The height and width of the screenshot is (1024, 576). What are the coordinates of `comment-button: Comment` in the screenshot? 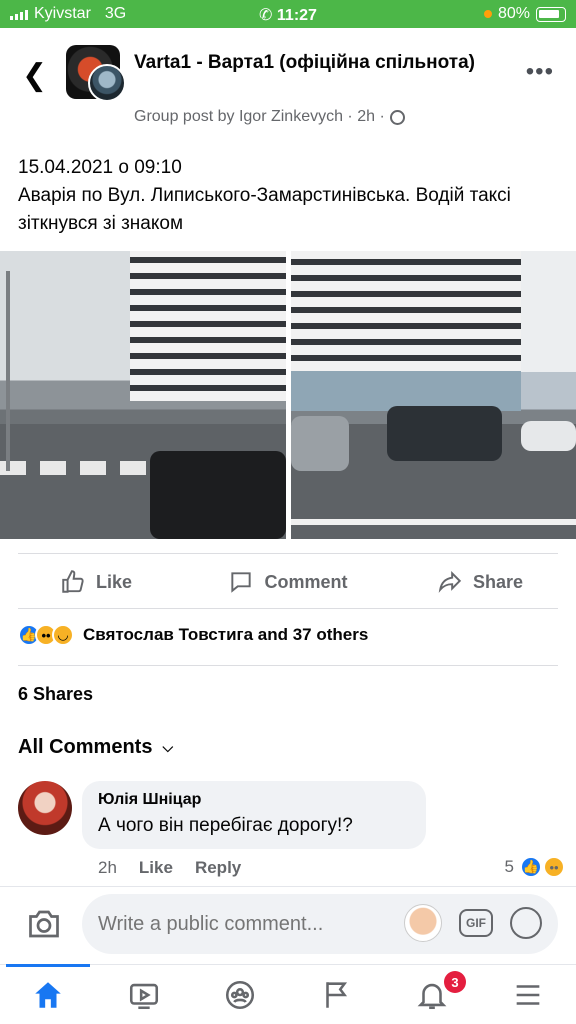 It's located at (288, 582).